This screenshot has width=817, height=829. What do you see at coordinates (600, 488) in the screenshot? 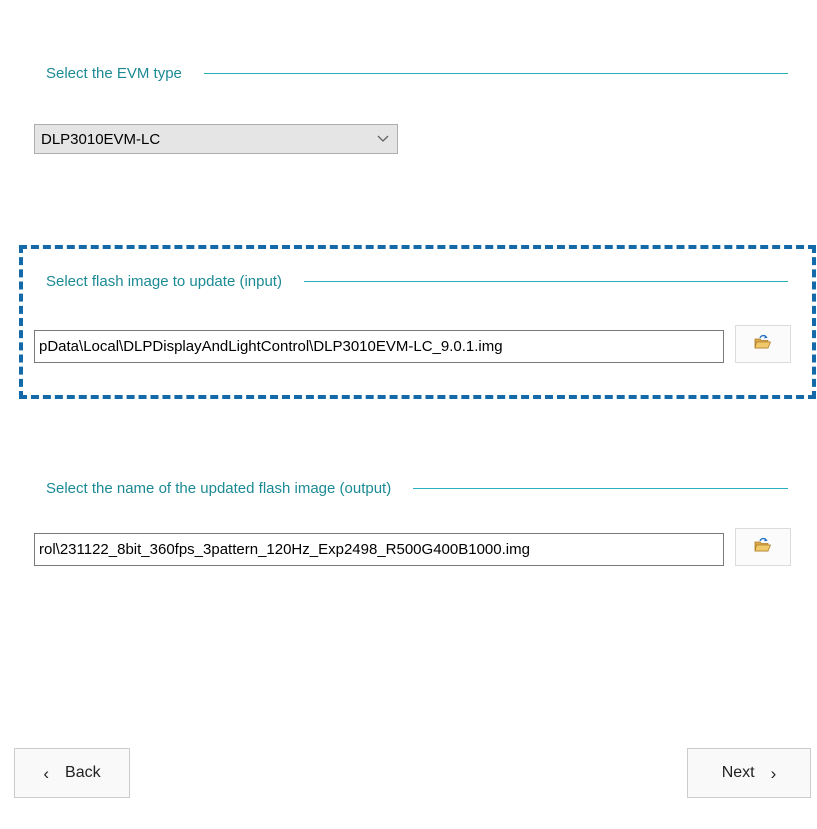
I see `output-image-section-divider` at bounding box center [600, 488].